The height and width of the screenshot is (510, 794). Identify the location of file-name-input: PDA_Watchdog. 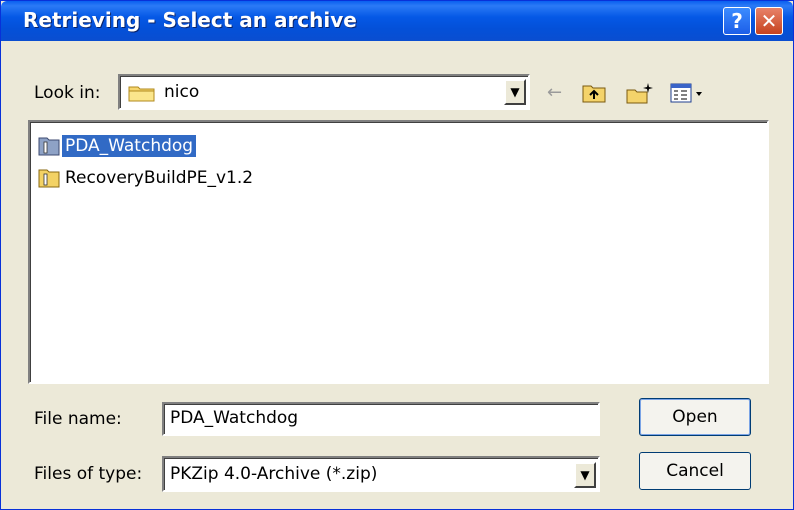
(381, 419).